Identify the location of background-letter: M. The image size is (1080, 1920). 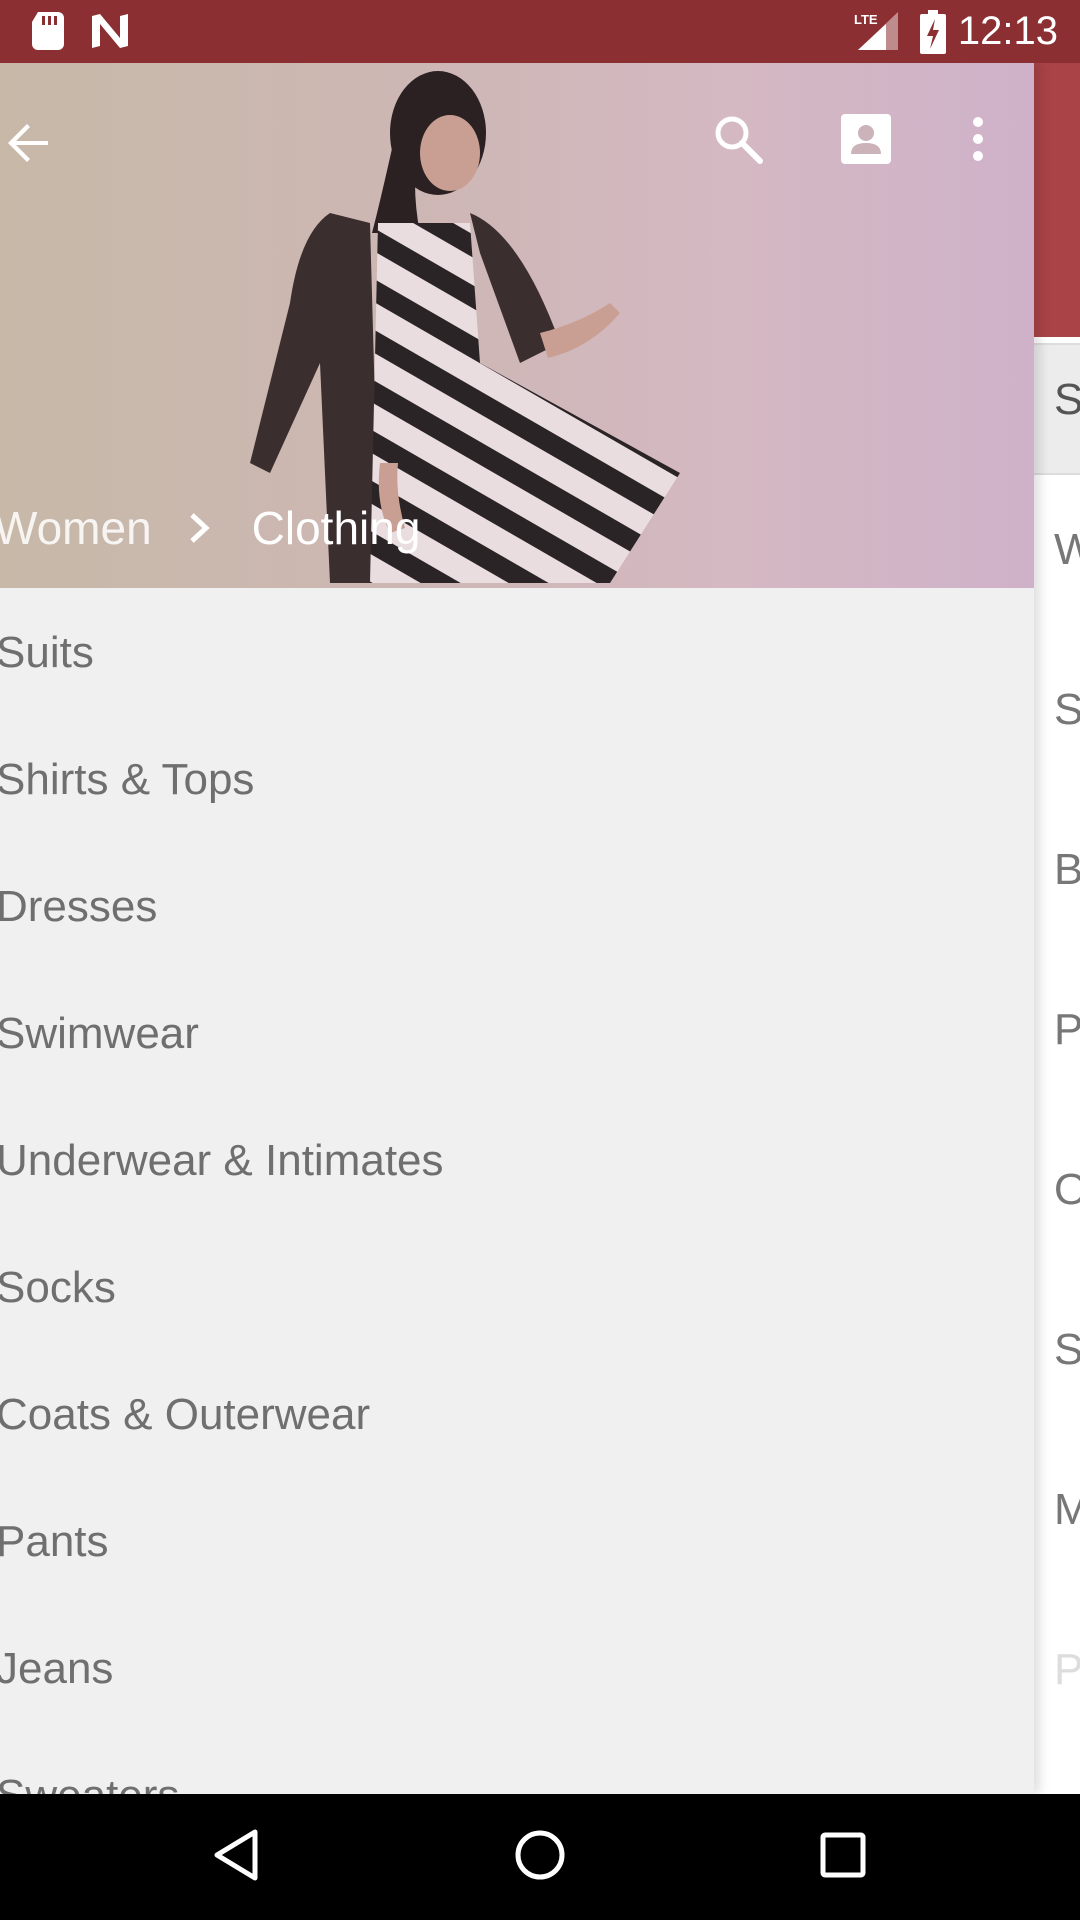
(1067, 1509).